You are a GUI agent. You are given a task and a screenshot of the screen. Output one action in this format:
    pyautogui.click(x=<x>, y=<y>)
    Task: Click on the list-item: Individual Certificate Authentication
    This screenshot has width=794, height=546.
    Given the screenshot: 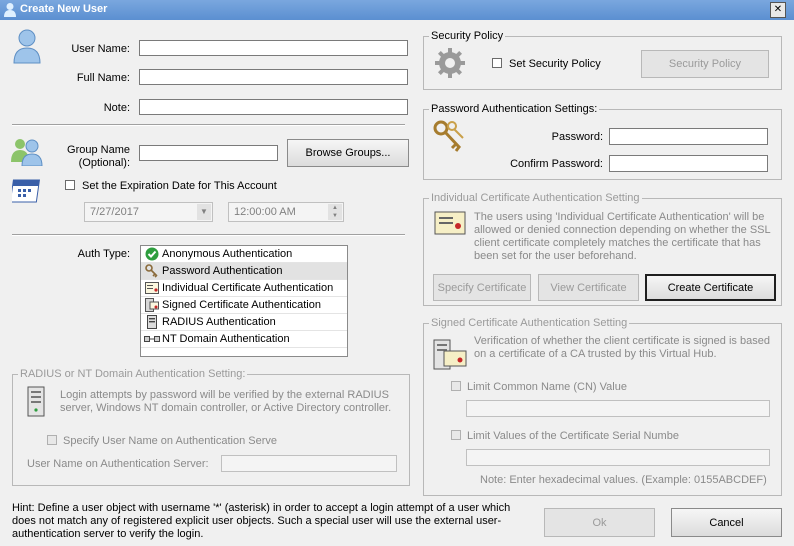 What is the action you would take?
    pyautogui.click(x=244, y=288)
    